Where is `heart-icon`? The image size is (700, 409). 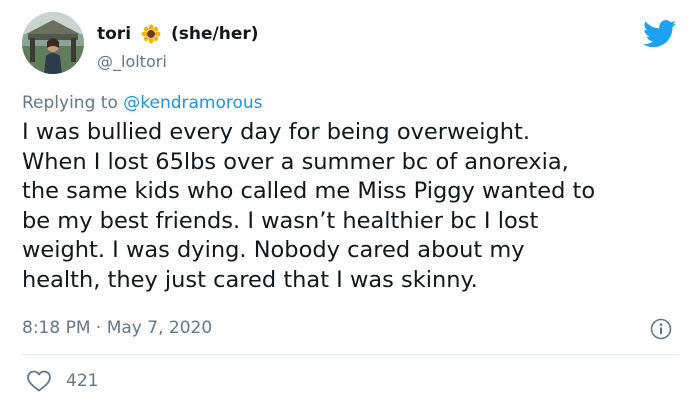
heart-icon is located at coordinates (39, 381).